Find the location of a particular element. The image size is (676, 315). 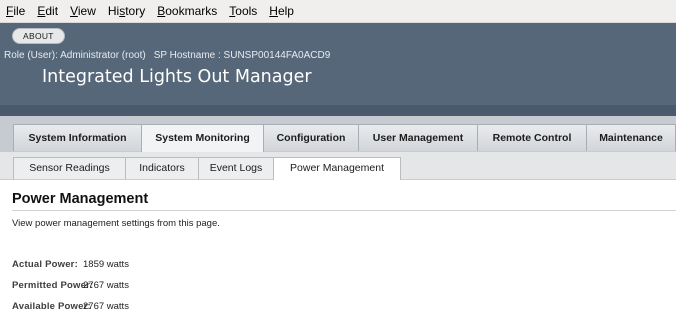

menu-edit: Edit is located at coordinates (47, 11).